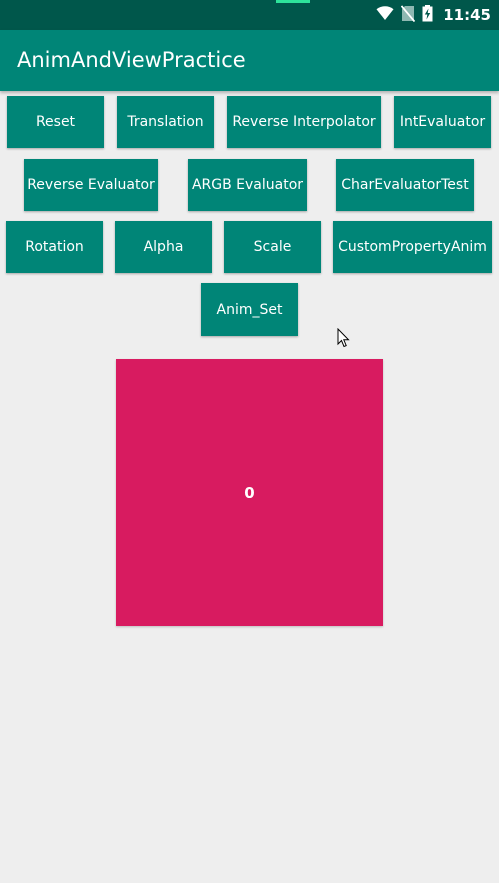  What do you see at coordinates (412, 247) in the screenshot?
I see `custom-property-anim-button: CustomPropertyAnim` at bounding box center [412, 247].